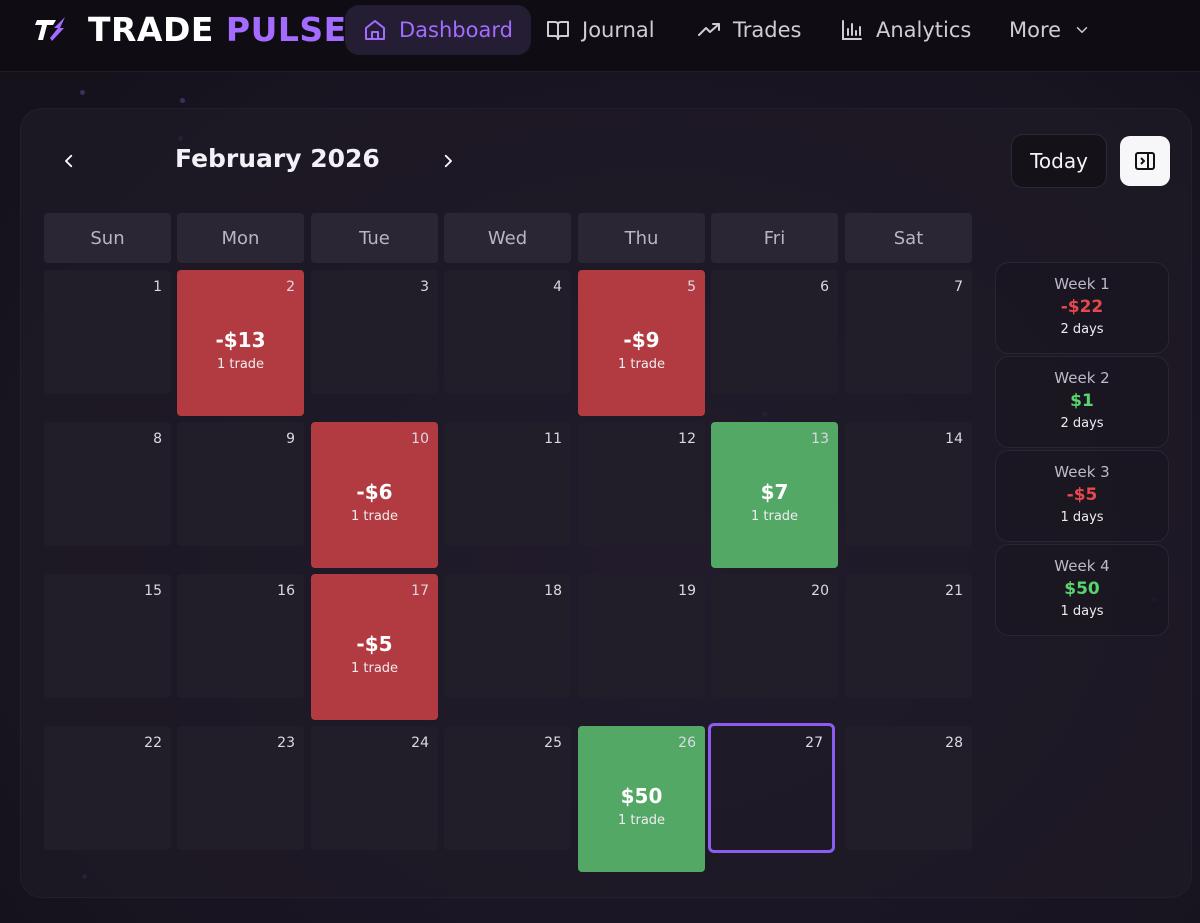 Image resolution: width=1200 pixels, height=923 pixels. What do you see at coordinates (420, 439) in the screenshot?
I see `day-number: 10` at bounding box center [420, 439].